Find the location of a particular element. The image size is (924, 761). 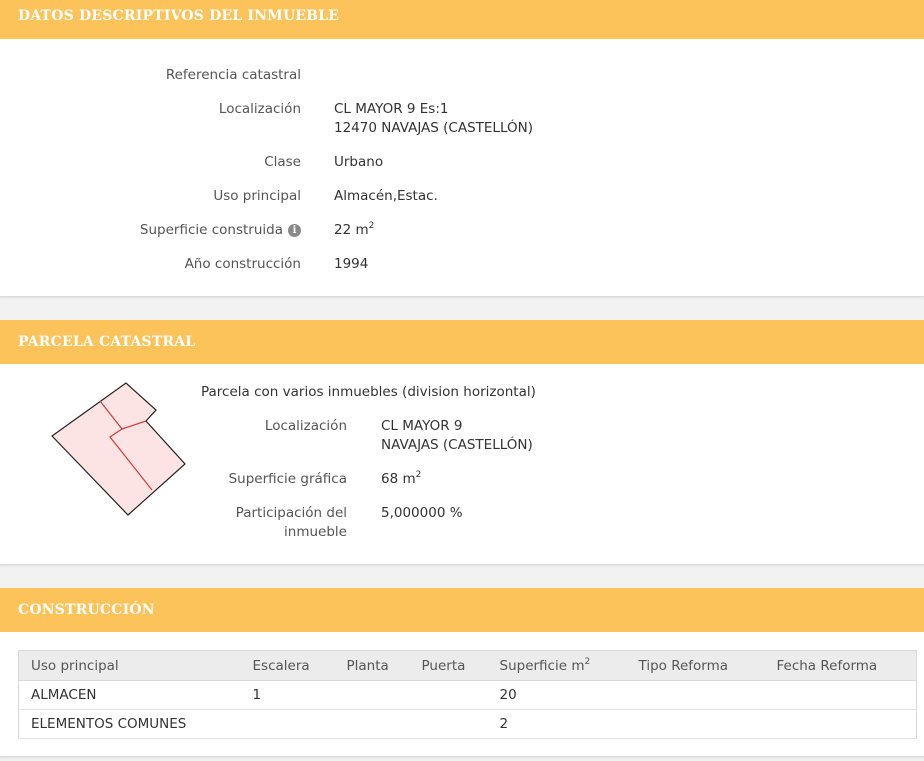

parcela-superficie-unit-sup: 2 is located at coordinates (418, 475).